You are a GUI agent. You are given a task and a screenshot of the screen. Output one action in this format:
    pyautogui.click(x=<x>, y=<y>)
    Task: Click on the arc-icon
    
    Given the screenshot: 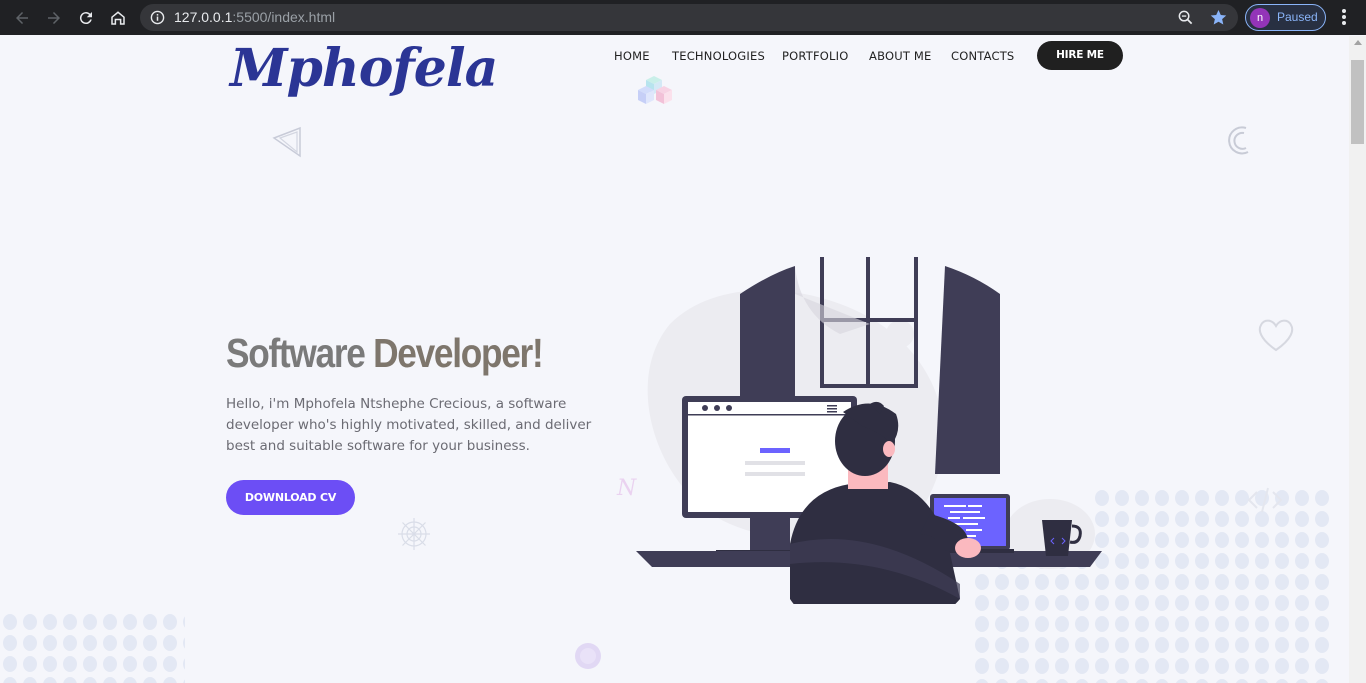 What is the action you would take?
    pyautogui.click(x=1238, y=140)
    